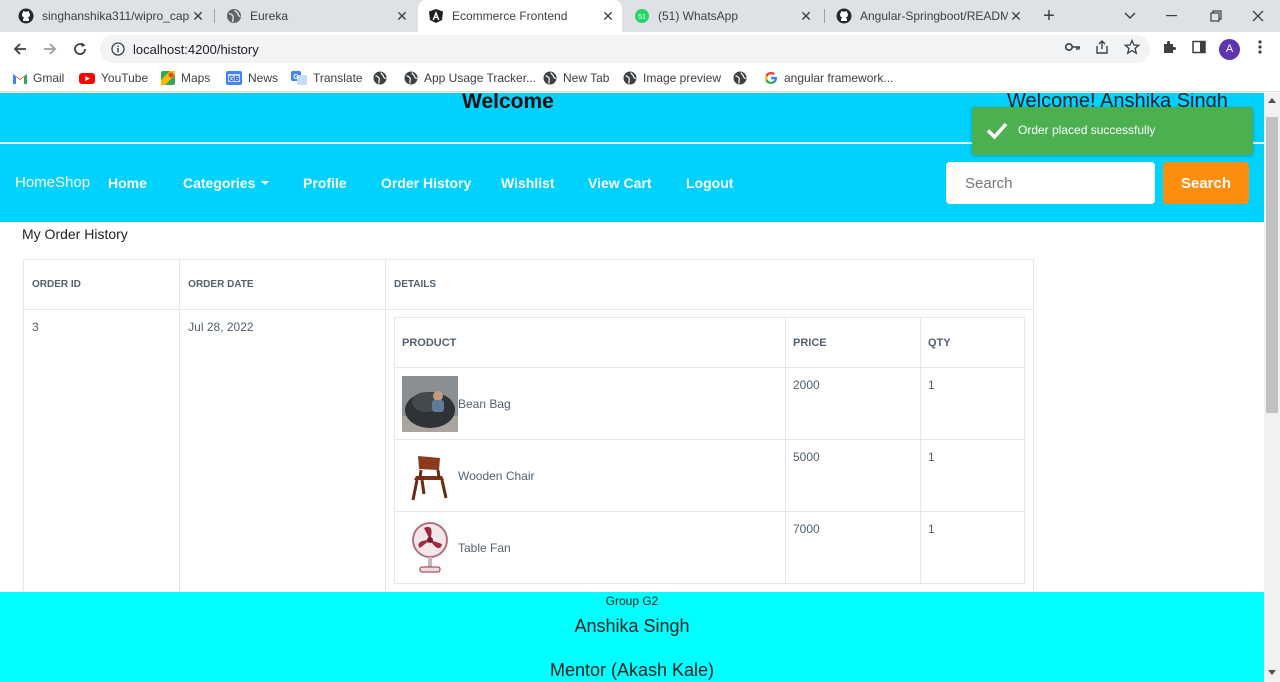 The image size is (1280, 682). Describe the element at coordinates (1169, 47) in the screenshot. I see `extensions-icon` at that location.